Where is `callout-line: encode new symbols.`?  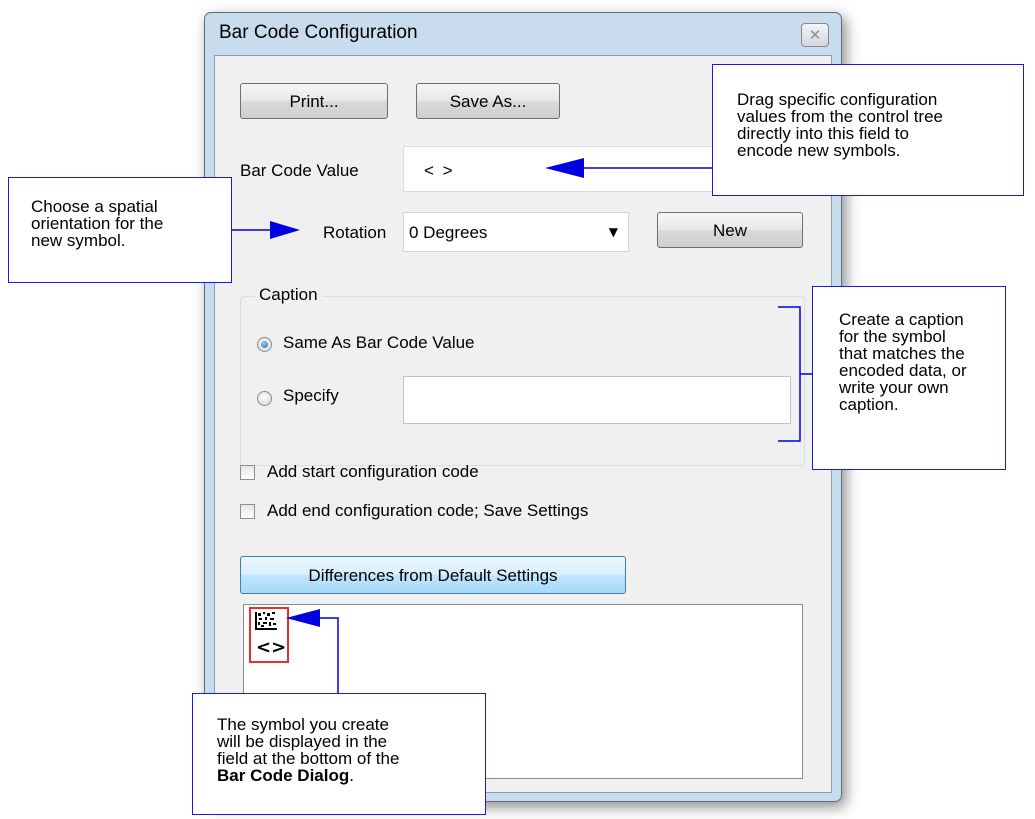 callout-line: encode new symbols. is located at coordinates (819, 150).